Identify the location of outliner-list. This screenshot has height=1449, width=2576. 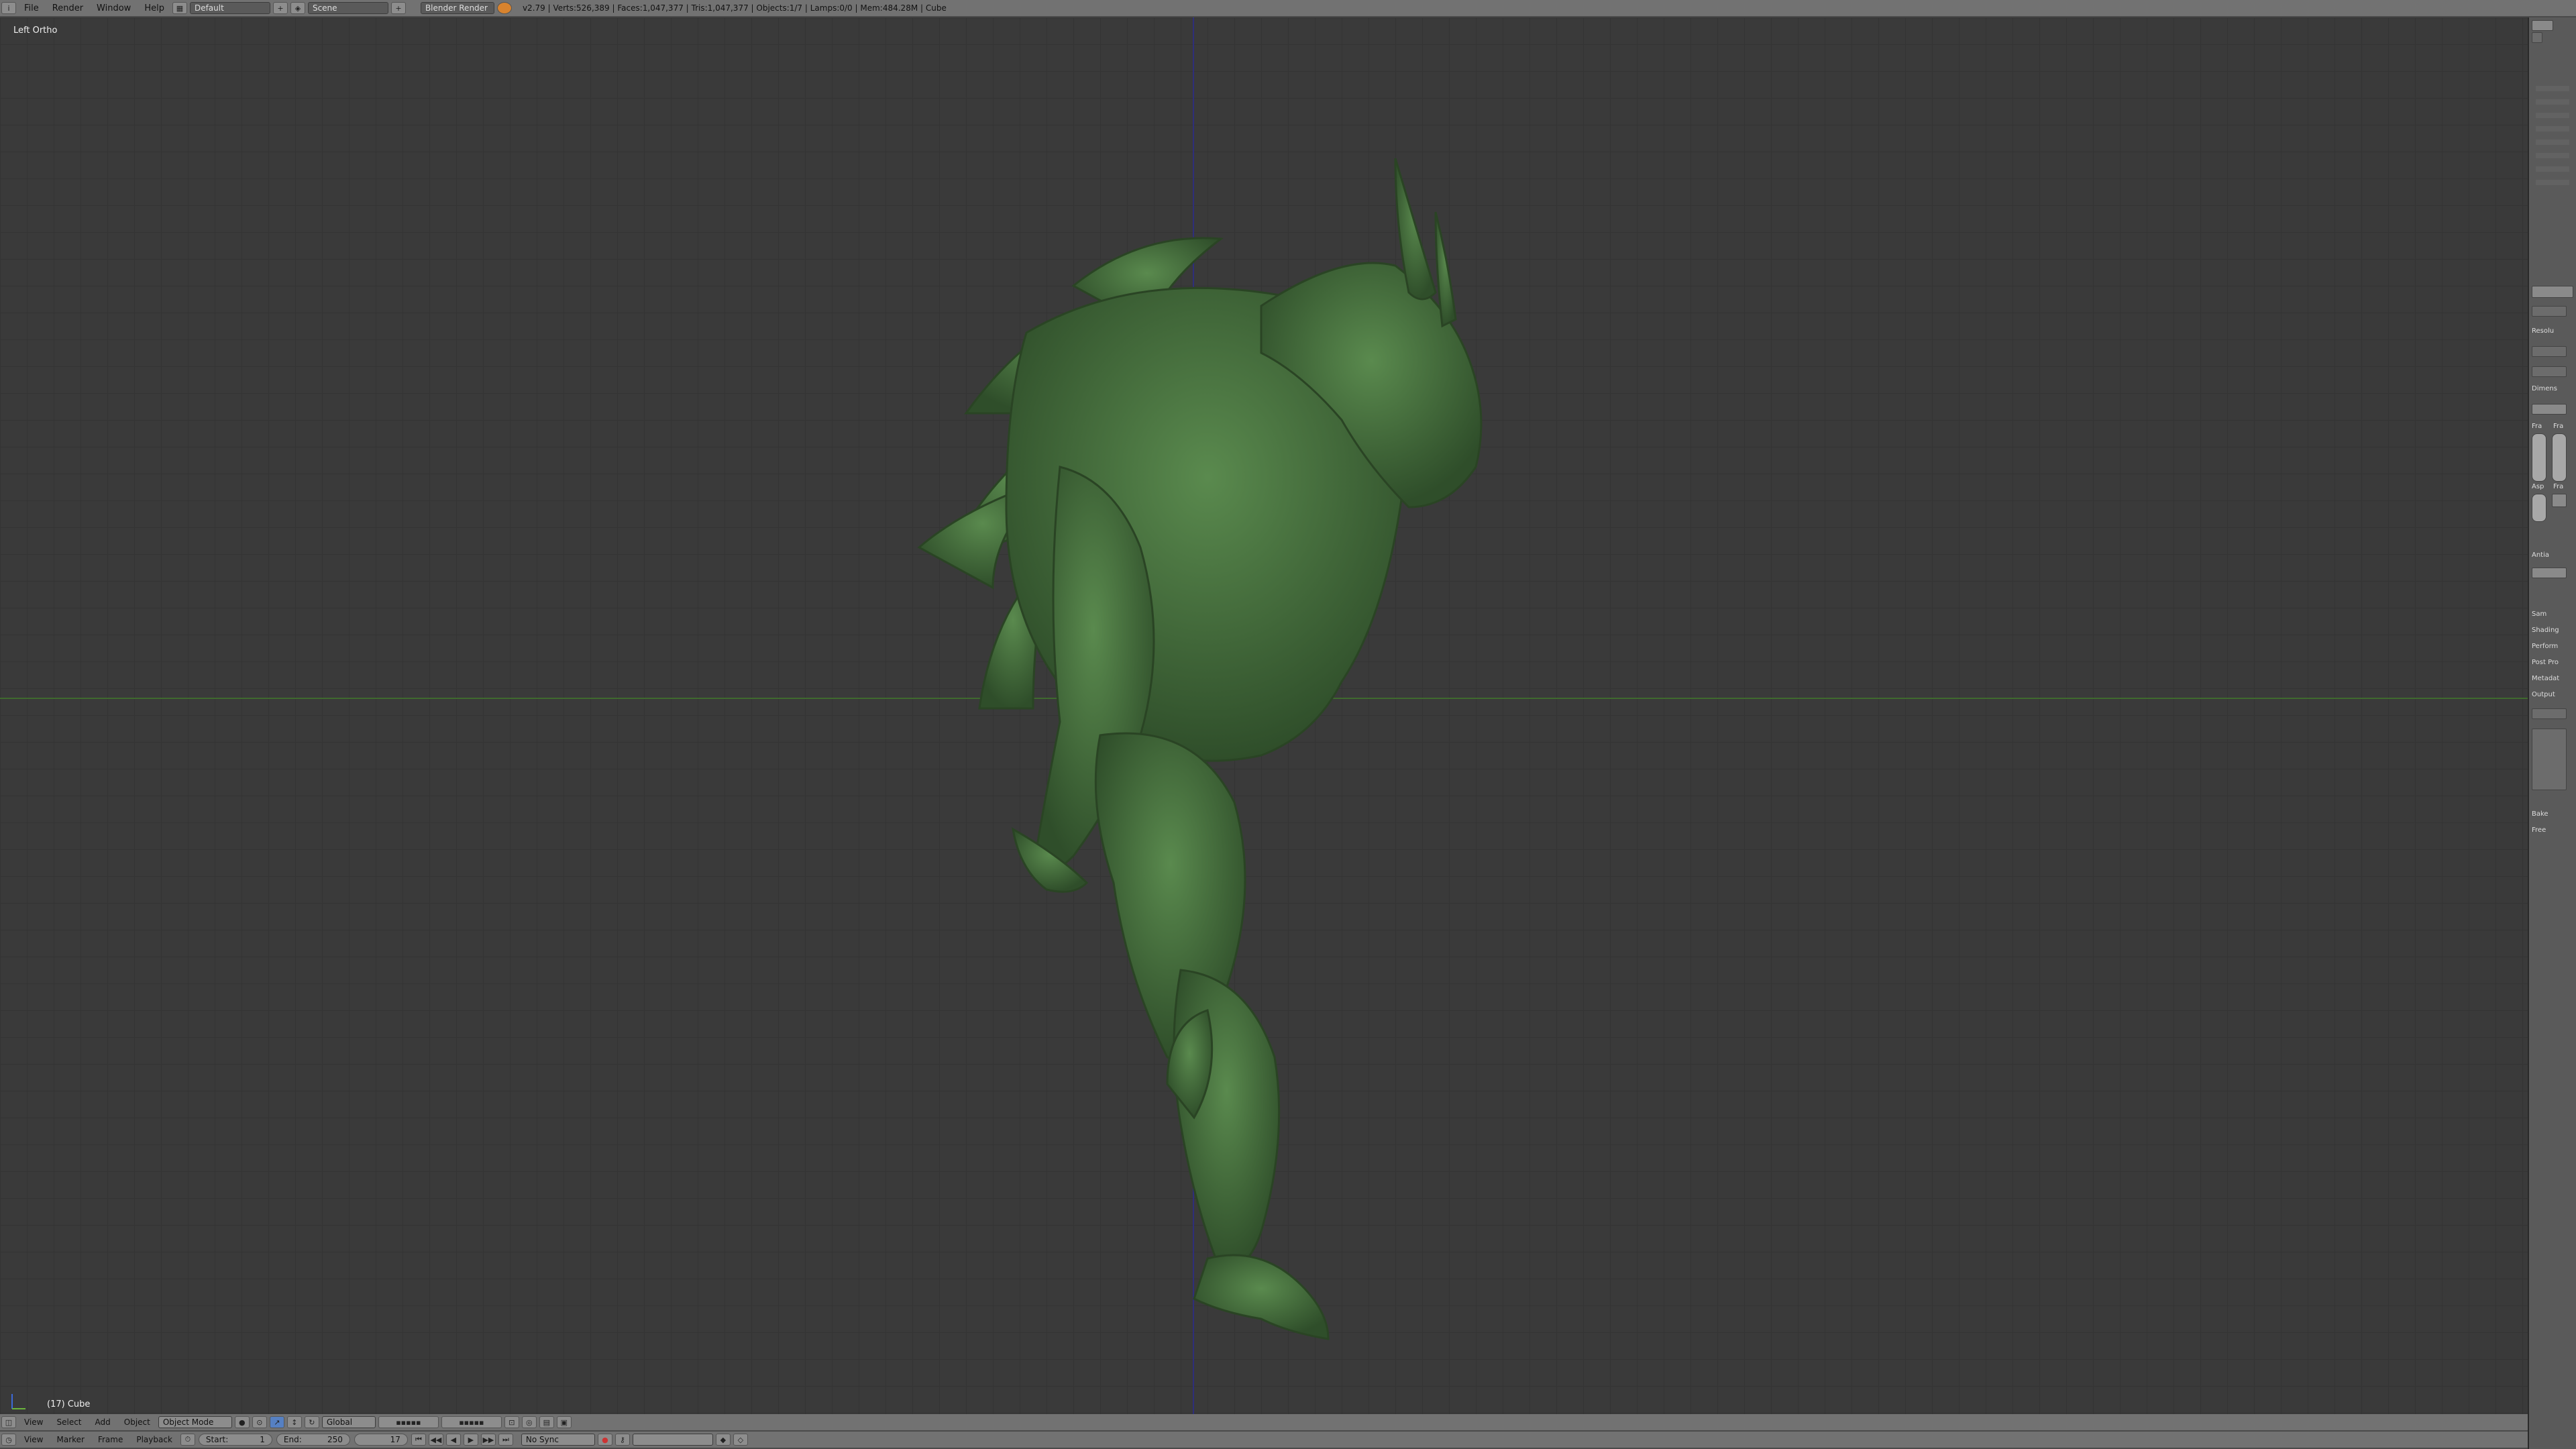
(2552, 131).